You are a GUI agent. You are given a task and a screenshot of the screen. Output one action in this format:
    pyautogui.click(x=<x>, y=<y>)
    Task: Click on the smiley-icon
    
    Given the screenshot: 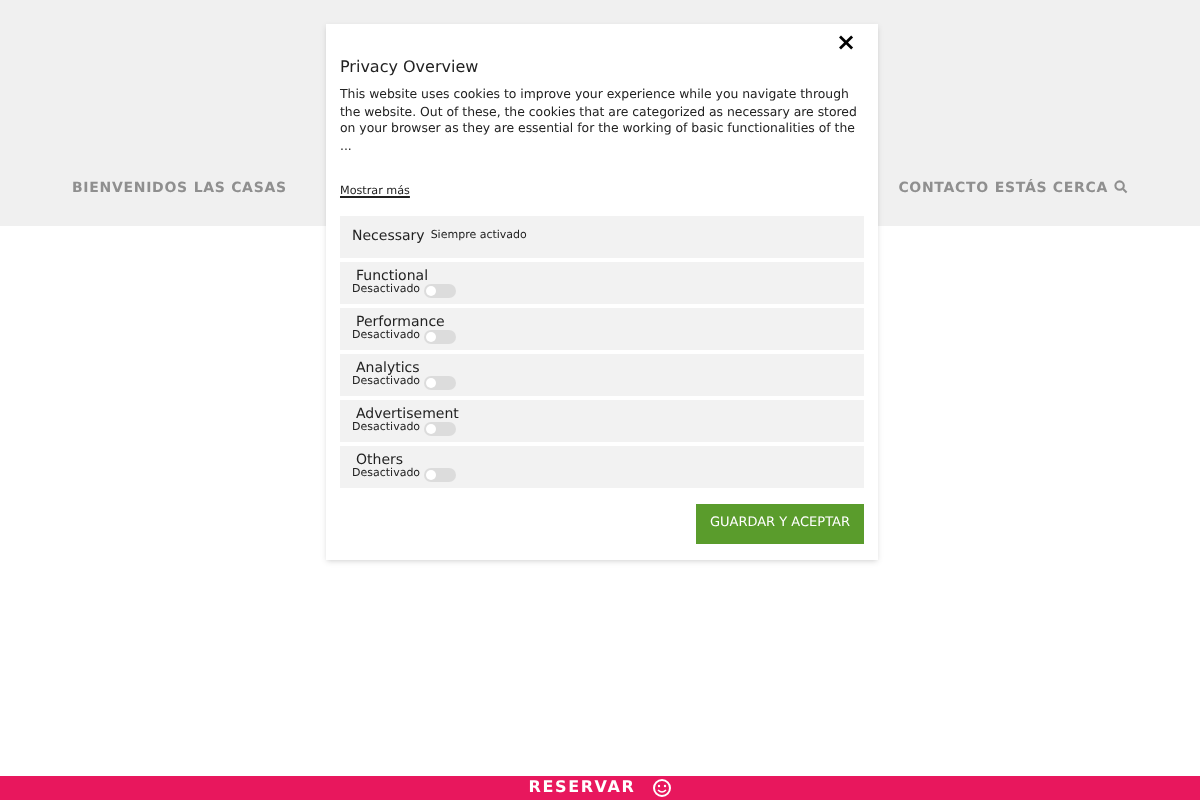 What is the action you would take?
    pyautogui.click(x=661, y=788)
    